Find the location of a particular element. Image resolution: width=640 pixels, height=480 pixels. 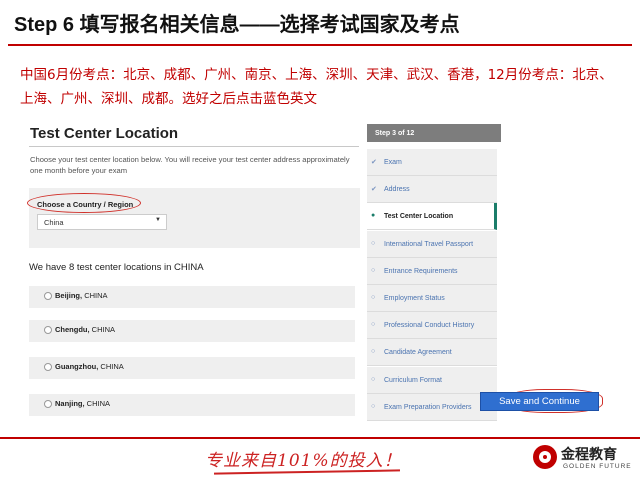

save-and-continue-button: Save and Continue is located at coordinates (539, 401).